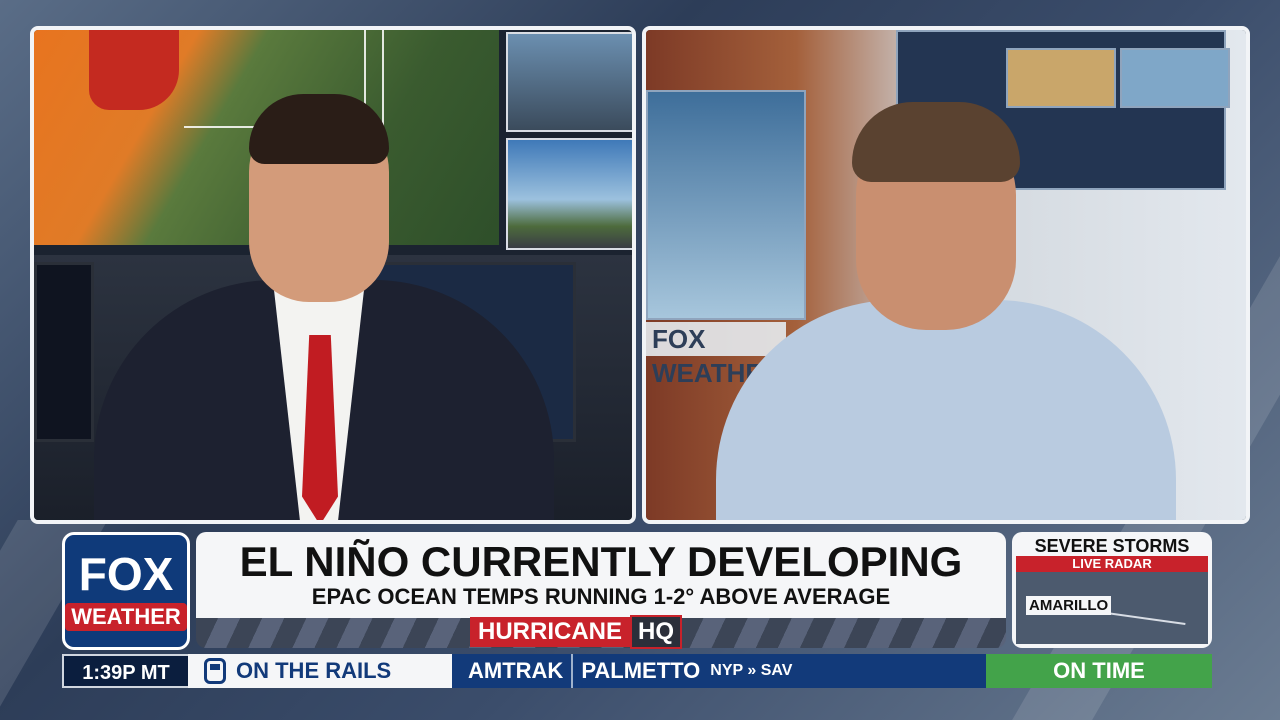 Image resolution: width=1280 pixels, height=720 pixels. Describe the element at coordinates (516, 670) in the screenshot. I see `ticker-carrier: AMTRAK` at that location.